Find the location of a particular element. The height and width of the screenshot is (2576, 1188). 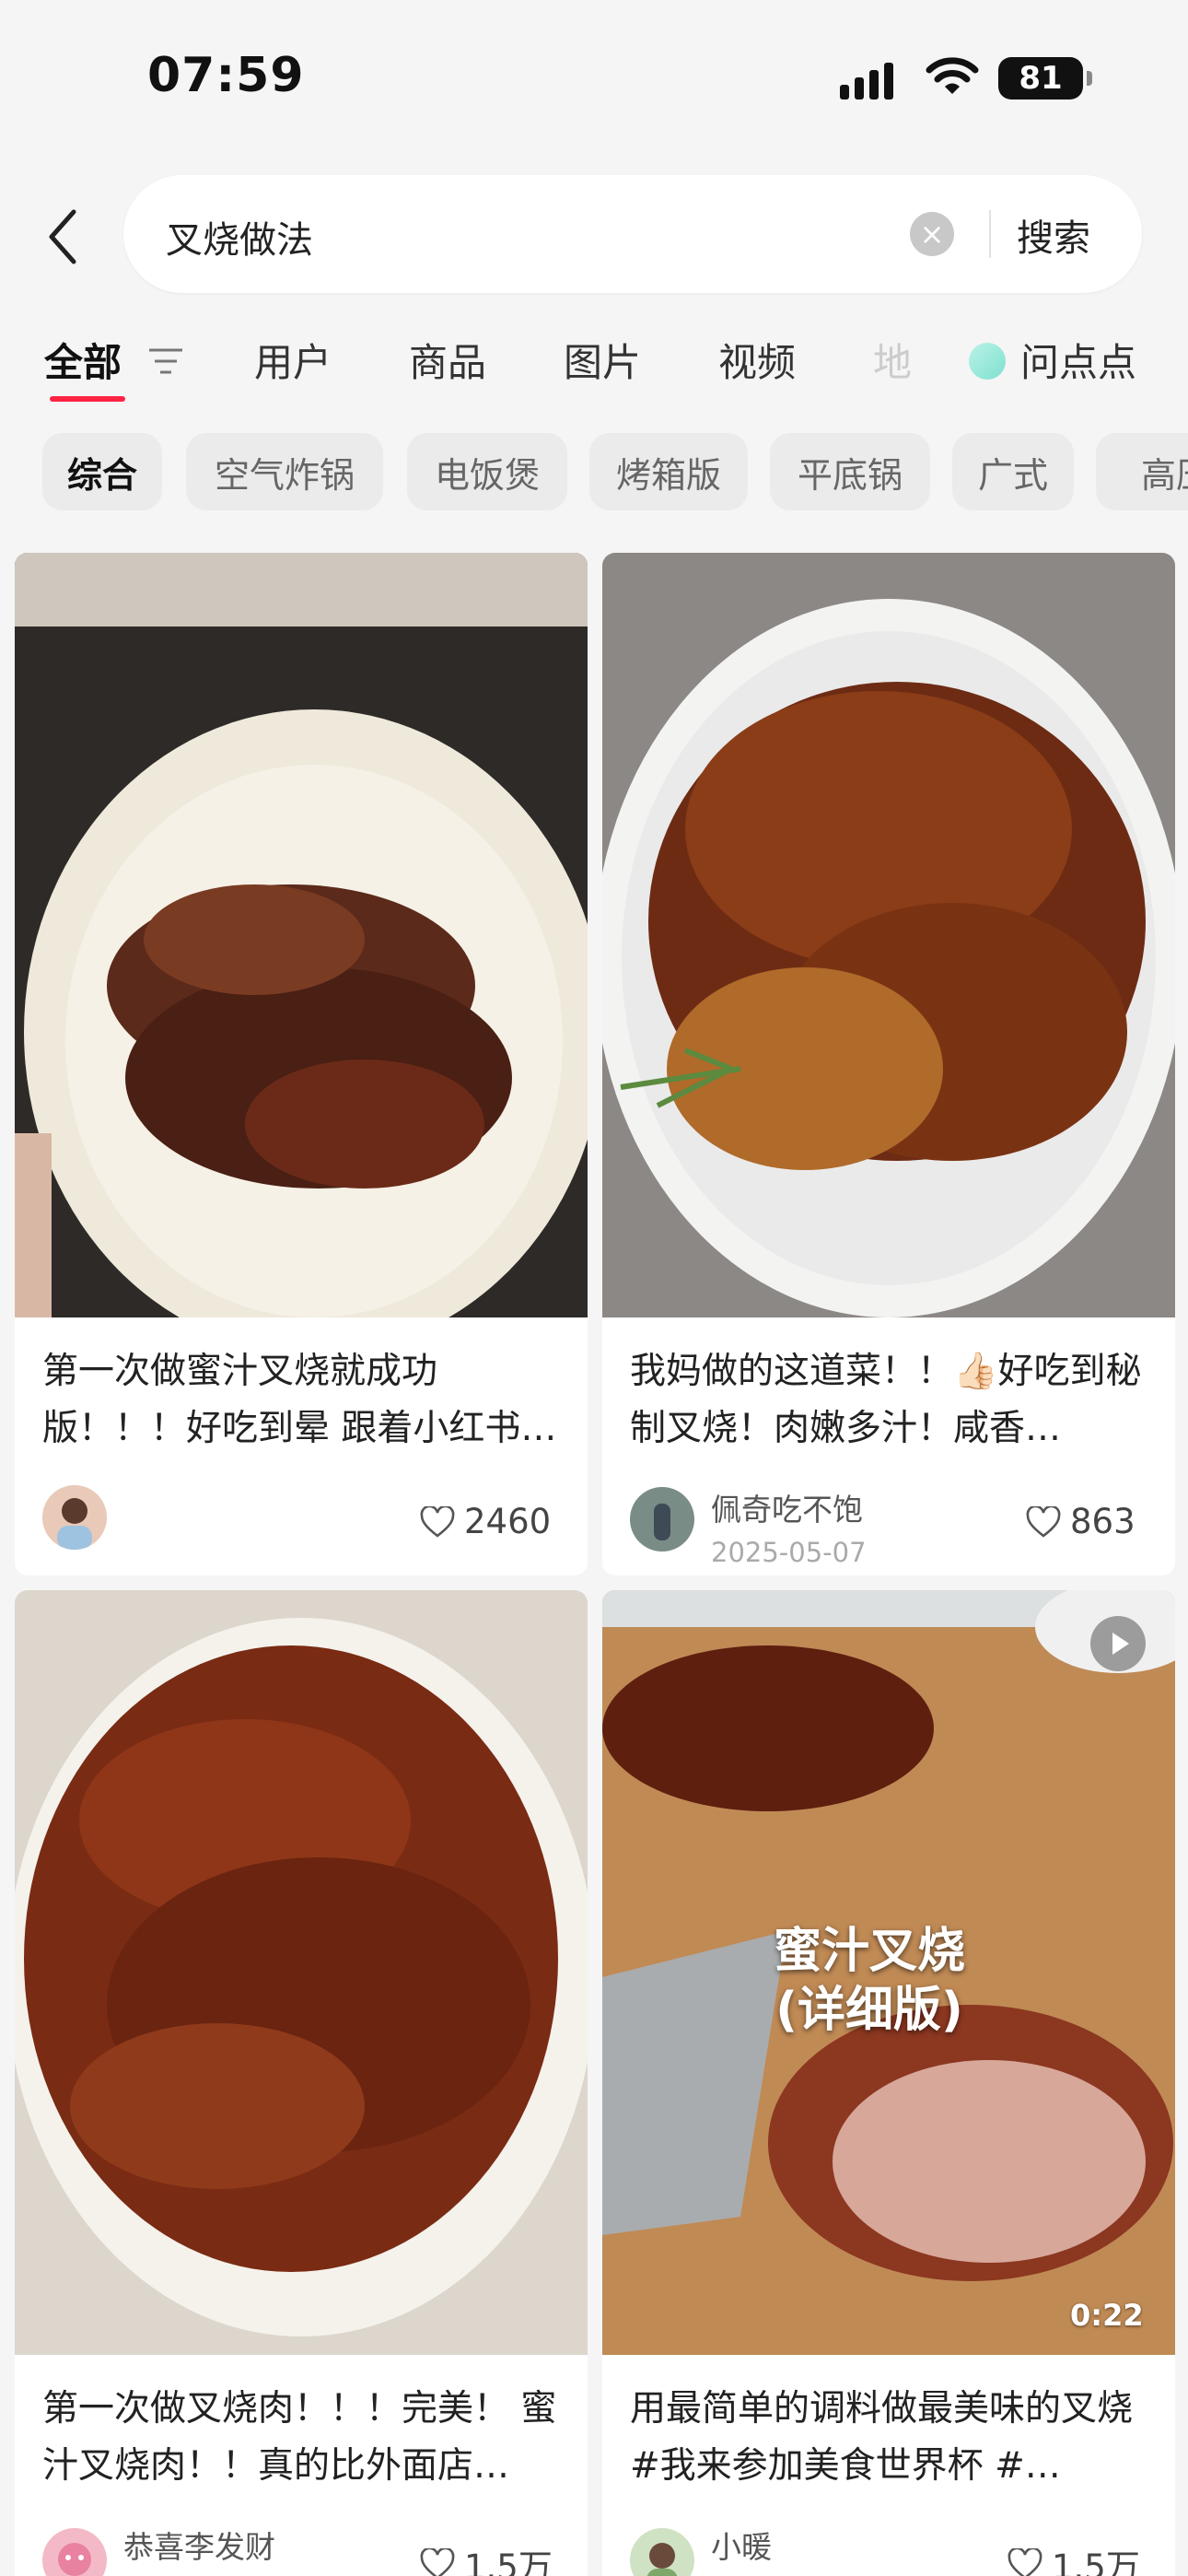

tab-all: 全部 is located at coordinates (83, 360).